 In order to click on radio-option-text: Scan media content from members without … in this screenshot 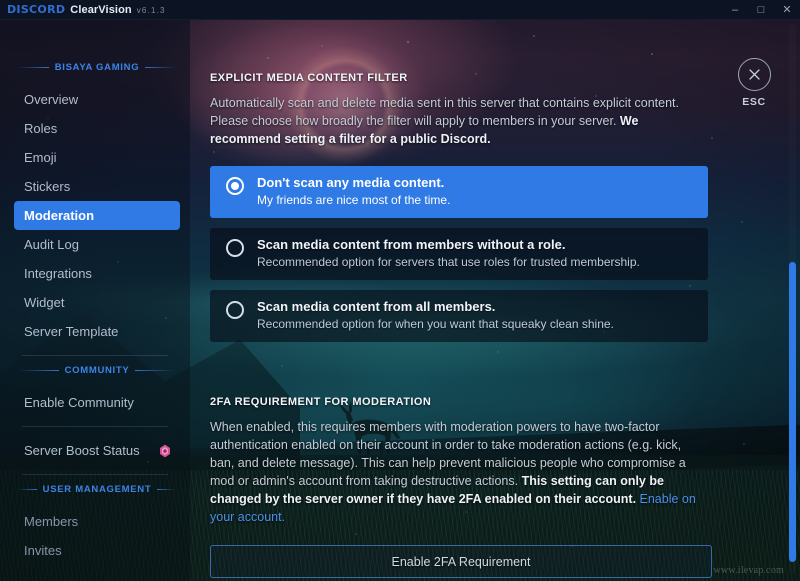, I will do `click(448, 253)`.